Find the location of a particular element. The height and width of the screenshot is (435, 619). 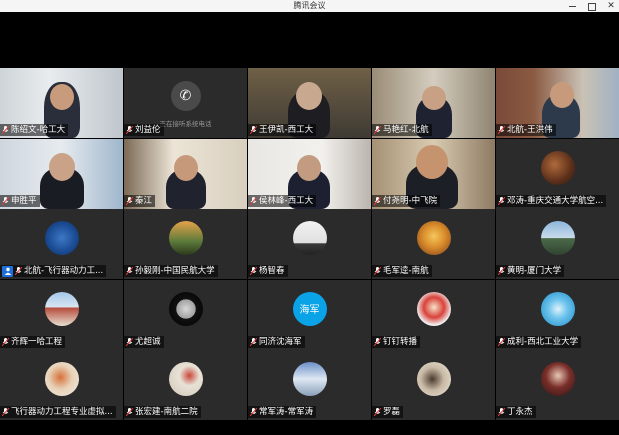

participant-tile: 张宏建-南航二院 is located at coordinates (185, 385).